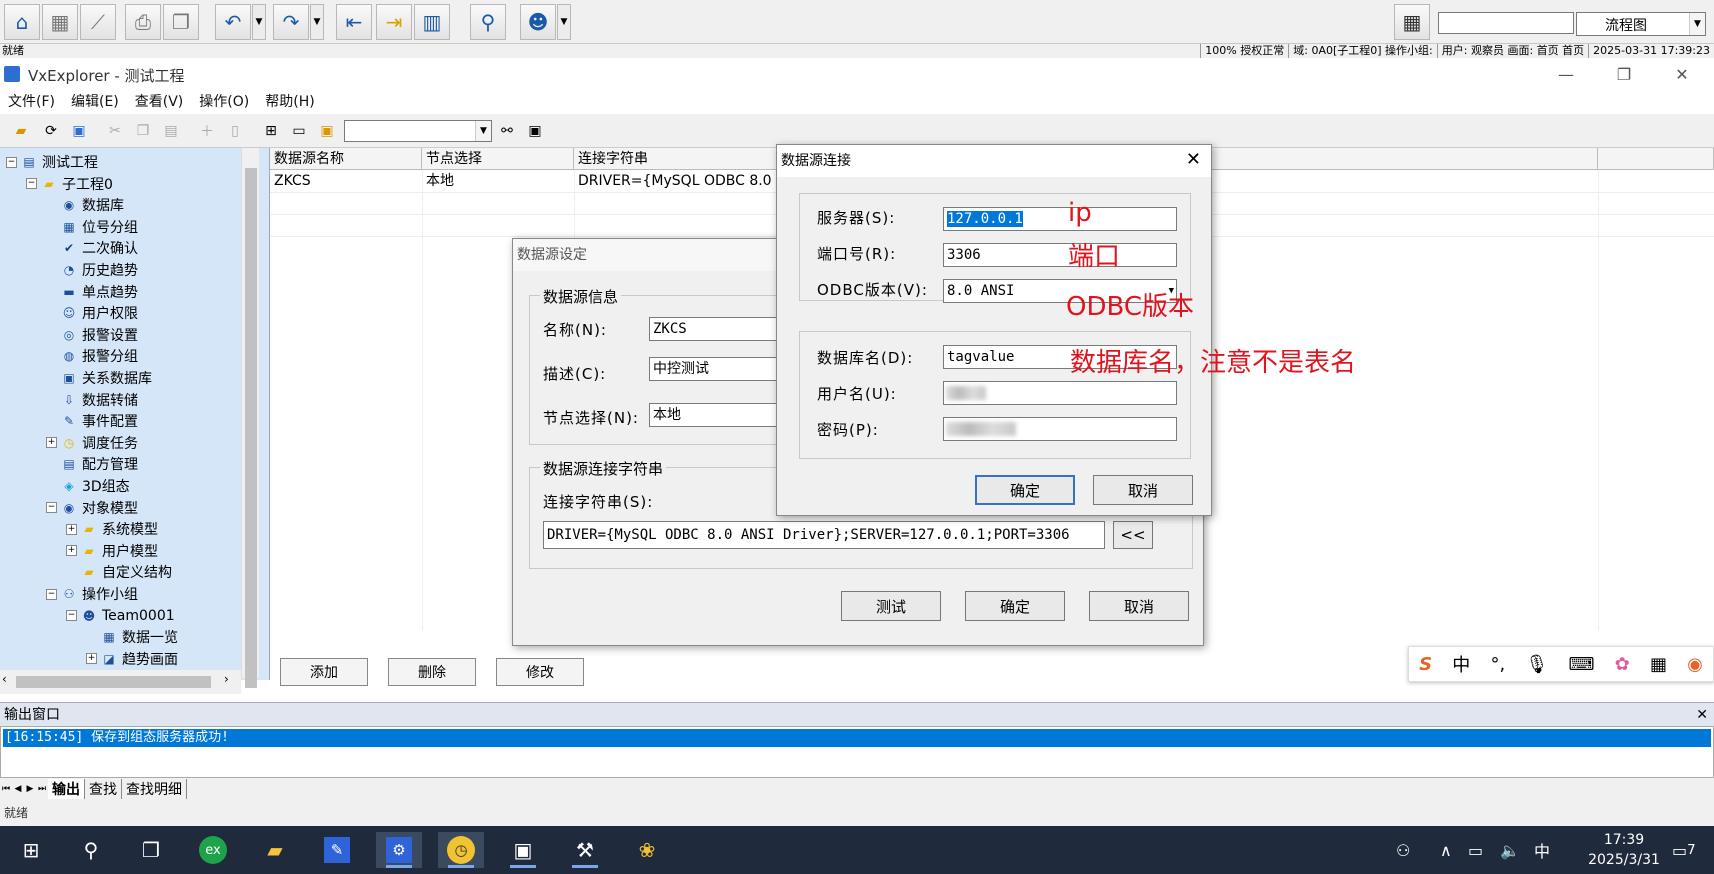 Image resolution: width=1714 pixels, height=874 pixels. Describe the element at coordinates (92, 335) in the screenshot. I see `tree-item: ◎ 报警设置` at that location.